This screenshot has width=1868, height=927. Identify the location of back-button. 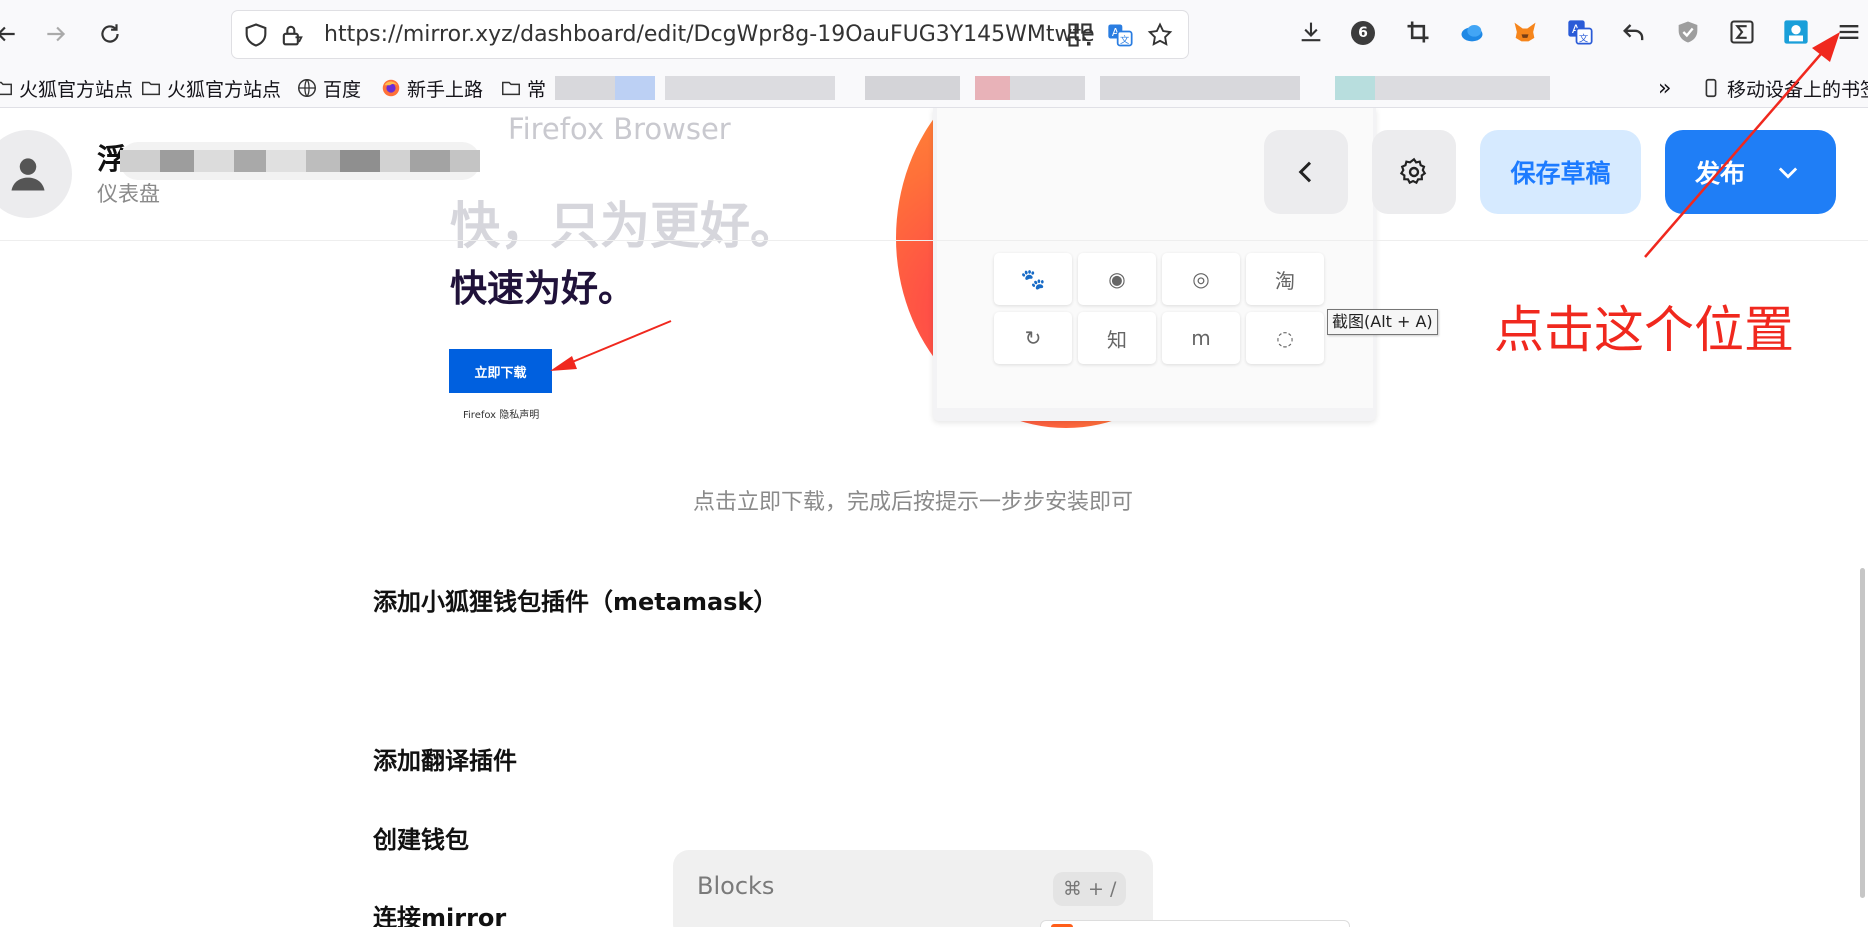
(1306, 172).